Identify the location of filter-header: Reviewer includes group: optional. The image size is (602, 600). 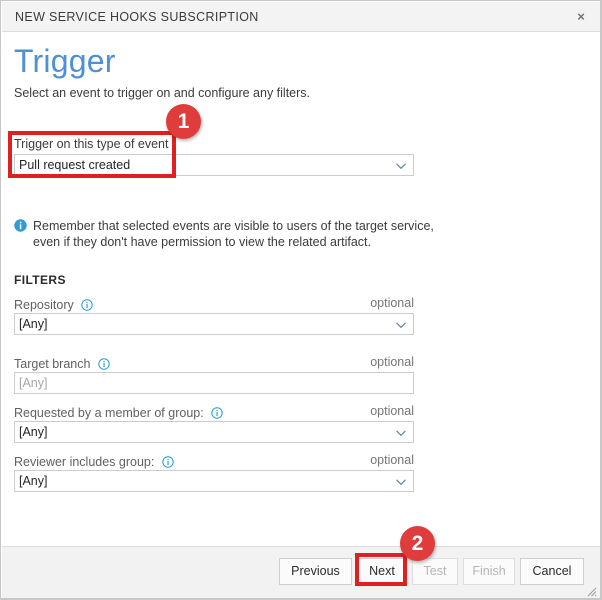
(214, 461).